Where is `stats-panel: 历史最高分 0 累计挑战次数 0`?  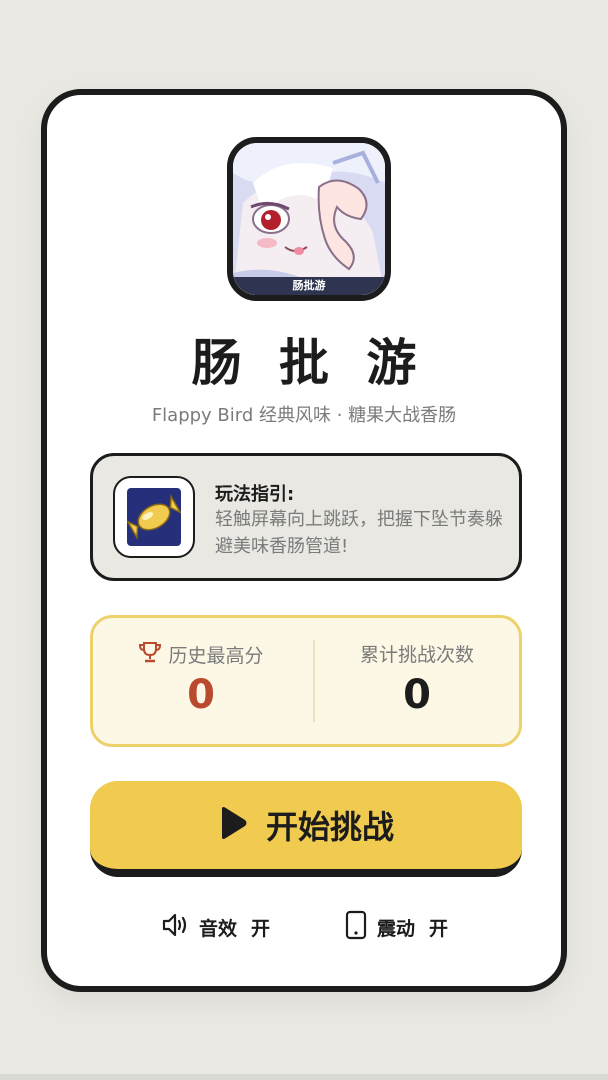
stats-panel: 历史最高分 0 累计挑战次数 0 is located at coordinates (306, 681).